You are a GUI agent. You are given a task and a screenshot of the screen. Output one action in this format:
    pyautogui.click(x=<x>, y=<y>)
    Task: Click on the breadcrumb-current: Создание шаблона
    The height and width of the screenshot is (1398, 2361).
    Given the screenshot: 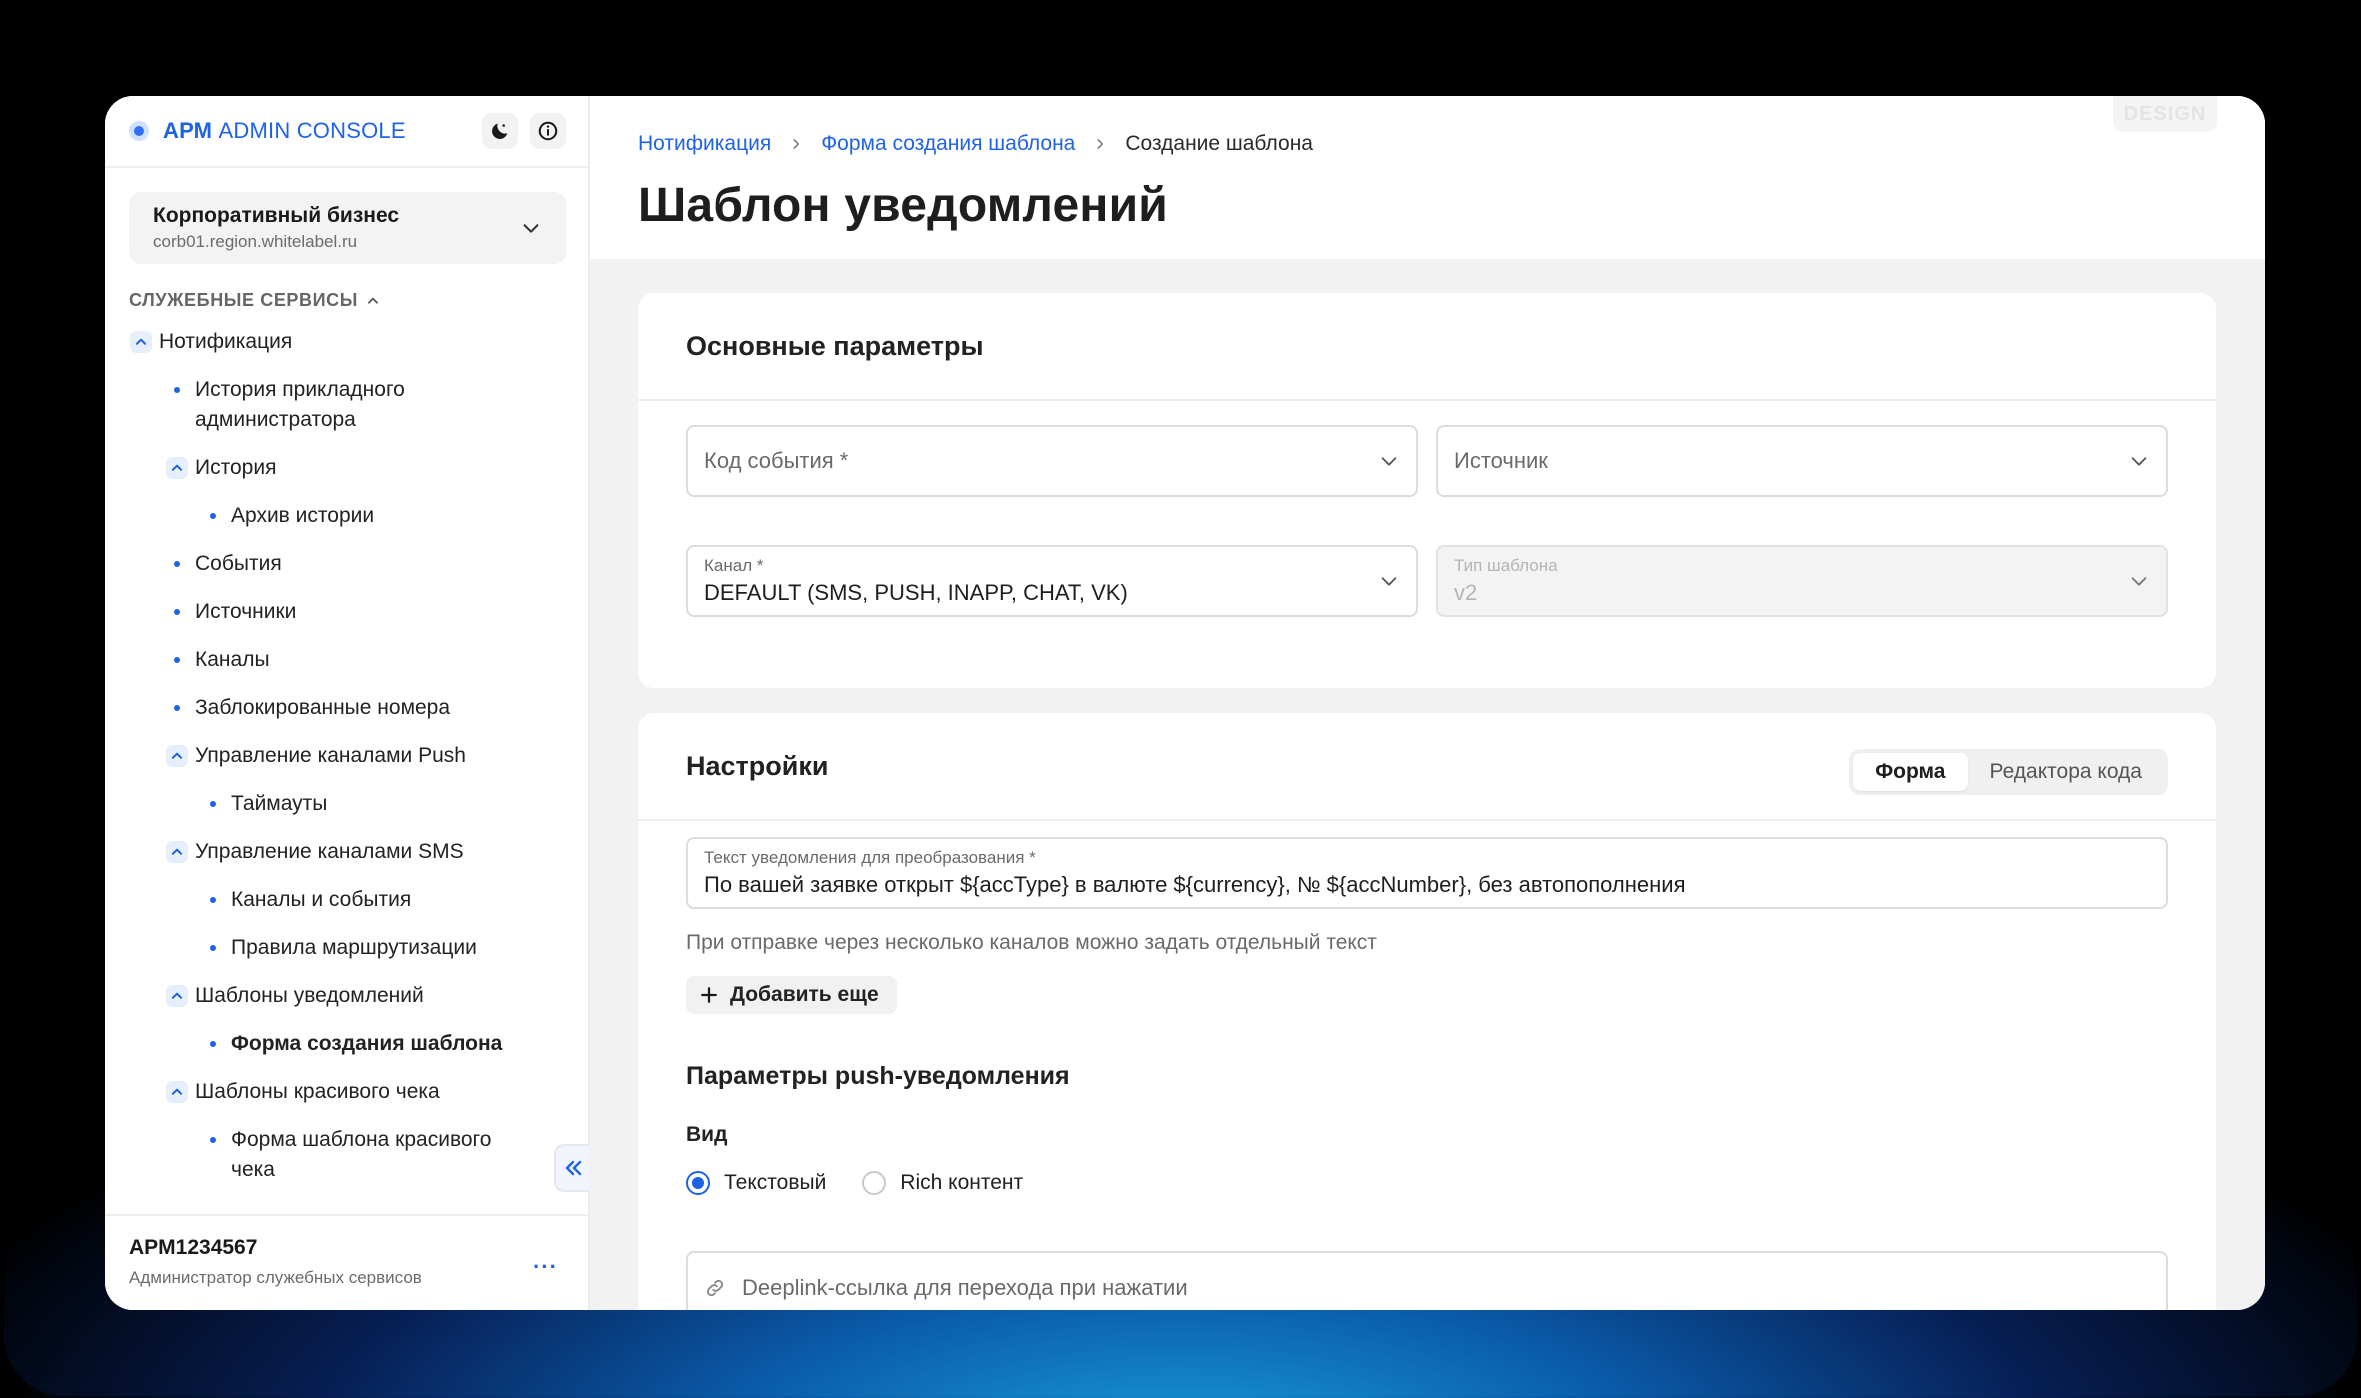 What is the action you would take?
    pyautogui.click(x=1219, y=143)
    